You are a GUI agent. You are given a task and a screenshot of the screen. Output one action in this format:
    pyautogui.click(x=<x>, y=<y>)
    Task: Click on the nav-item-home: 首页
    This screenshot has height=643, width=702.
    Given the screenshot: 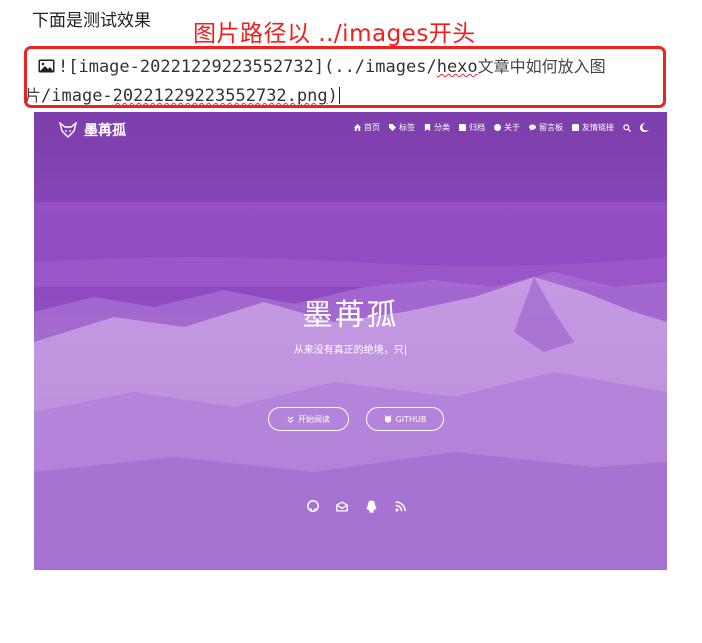 What is the action you would take?
    pyautogui.click(x=367, y=127)
    